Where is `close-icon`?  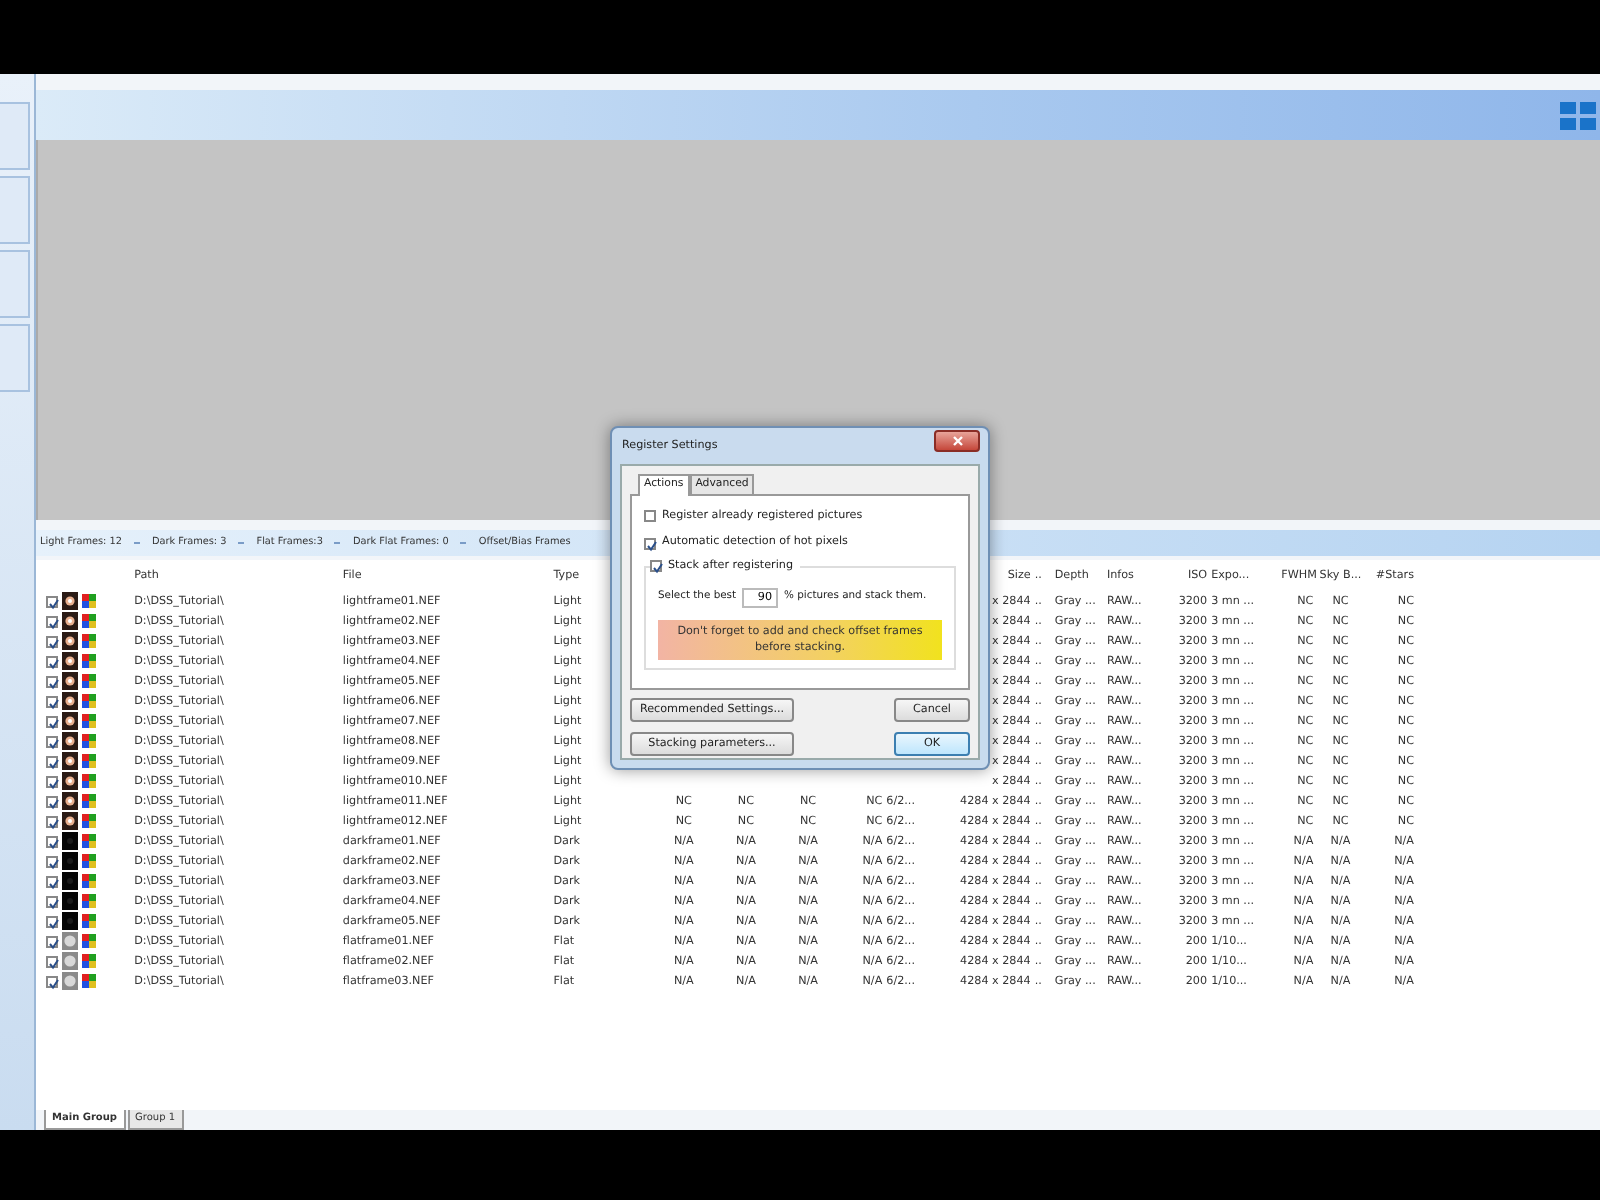
close-icon is located at coordinates (957, 441).